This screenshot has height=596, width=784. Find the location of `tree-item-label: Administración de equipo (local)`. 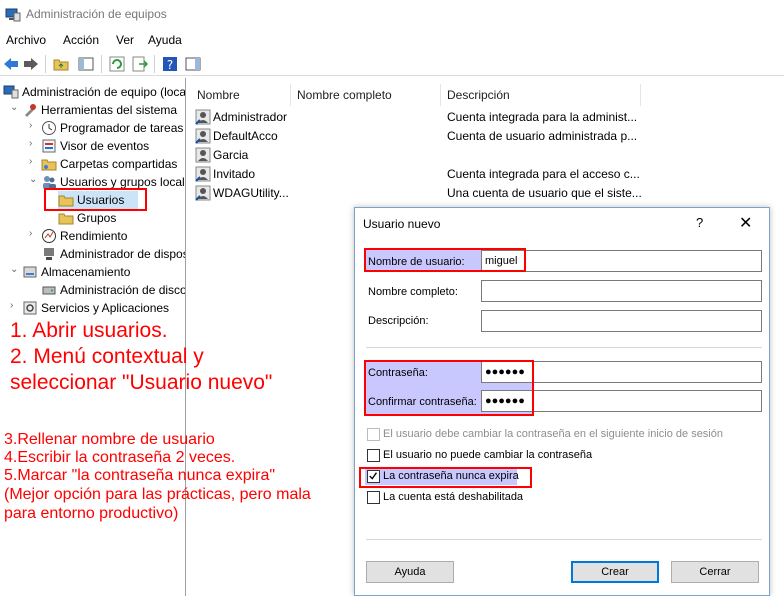

tree-item-label: Administración de equipo (local) is located at coordinates (104, 92).